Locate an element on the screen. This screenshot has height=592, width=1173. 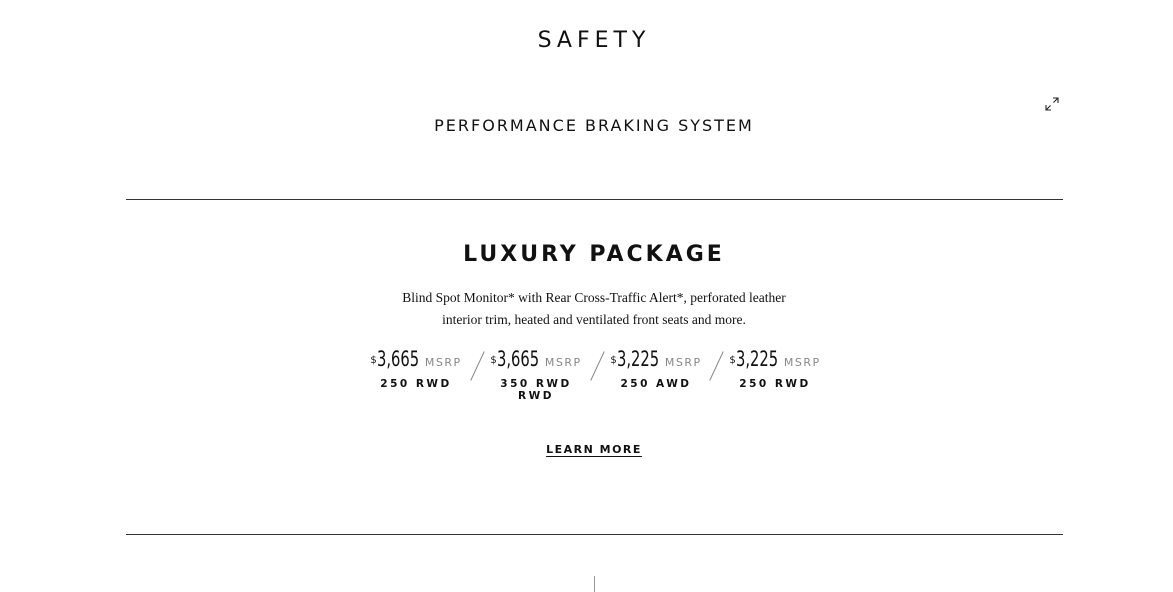
trim-label: 250 AWD is located at coordinates (656, 384).